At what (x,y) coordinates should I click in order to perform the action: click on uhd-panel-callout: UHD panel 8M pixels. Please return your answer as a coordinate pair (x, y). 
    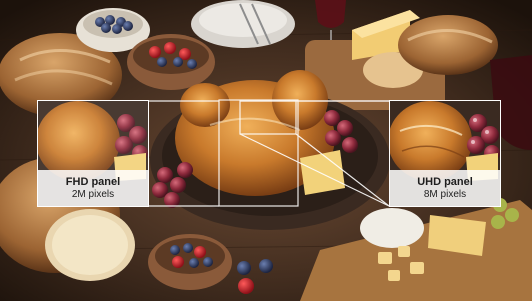
    Looking at the image, I should click on (445, 153).